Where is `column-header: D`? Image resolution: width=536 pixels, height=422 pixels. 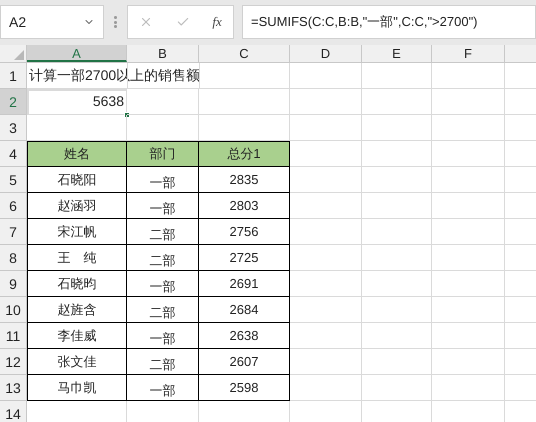
column-header: D is located at coordinates (326, 53).